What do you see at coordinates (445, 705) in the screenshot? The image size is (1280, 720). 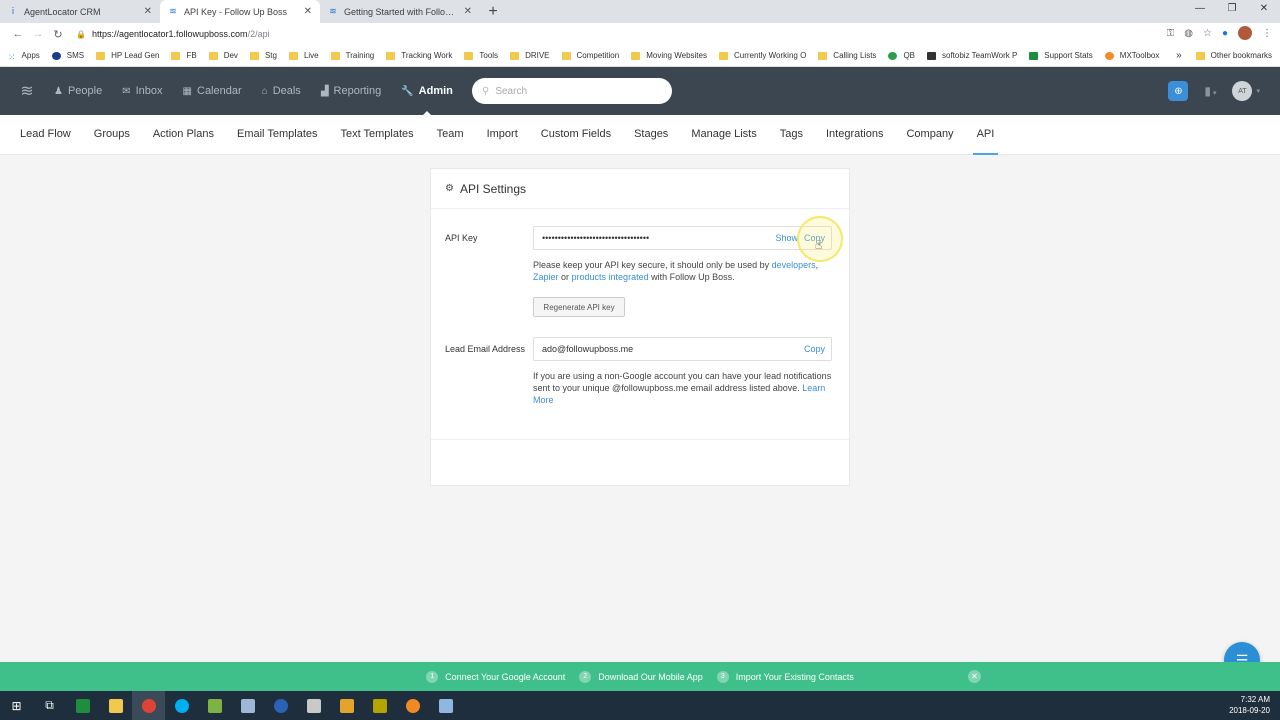 I see `notes-app-icon` at bounding box center [445, 705].